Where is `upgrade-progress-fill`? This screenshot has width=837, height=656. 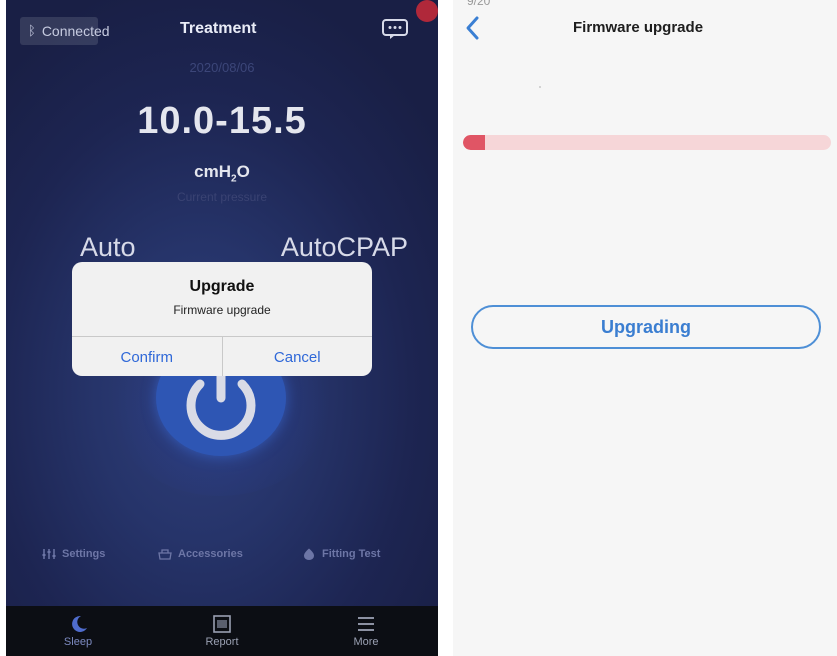
upgrade-progress-fill is located at coordinates (474, 142).